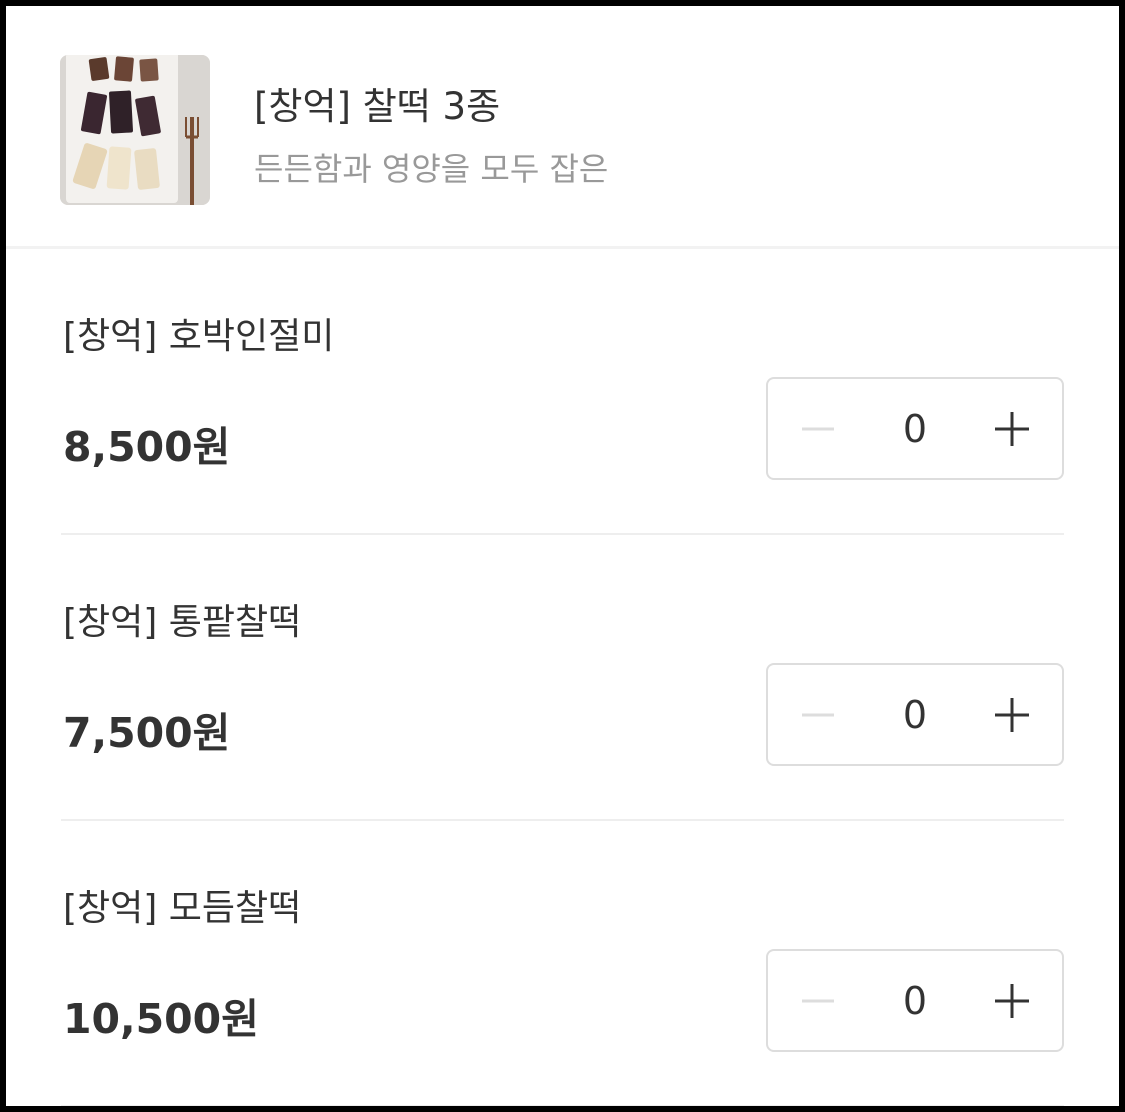  I want to click on option-price: 8,500원, so click(147, 447).